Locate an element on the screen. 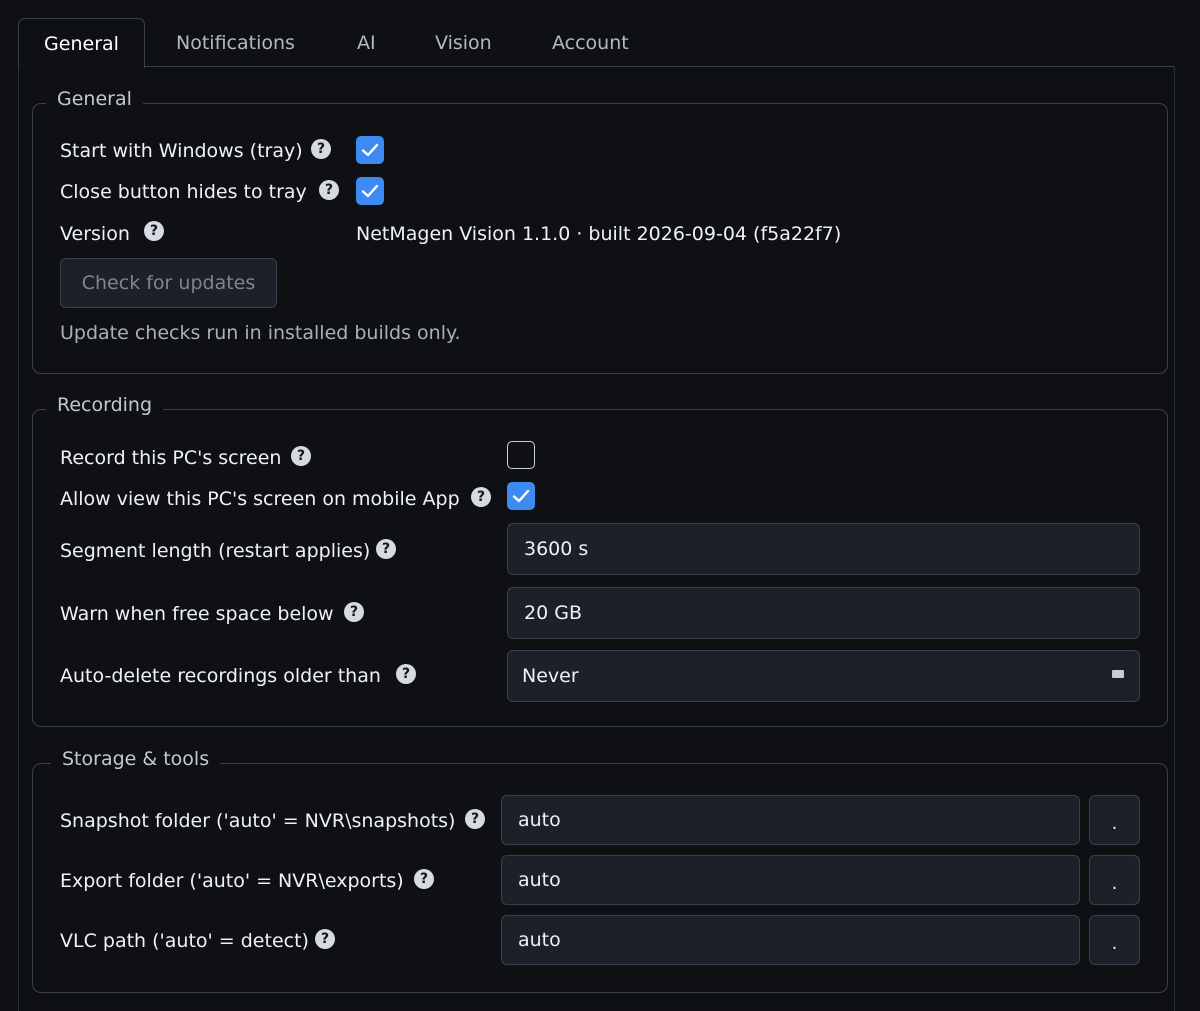  auto-delete-label: Auto-delete recordings older than is located at coordinates (220, 676).